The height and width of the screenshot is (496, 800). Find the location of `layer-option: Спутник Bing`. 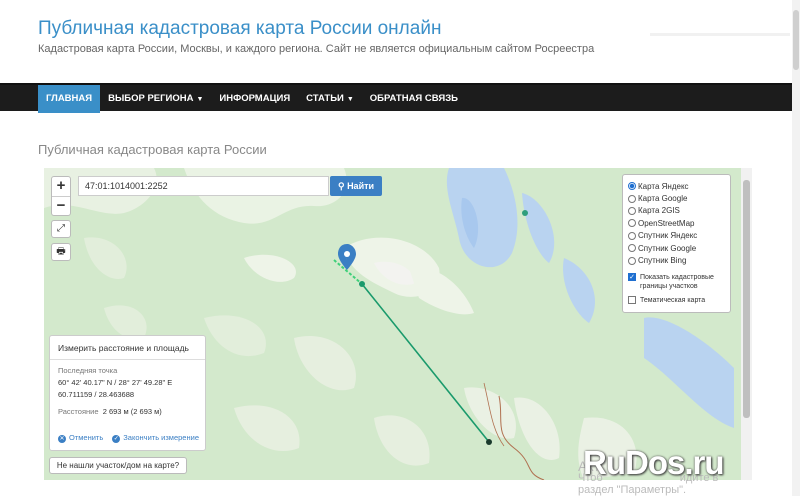

layer-option: Спутник Bing is located at coordinates (679, 260).